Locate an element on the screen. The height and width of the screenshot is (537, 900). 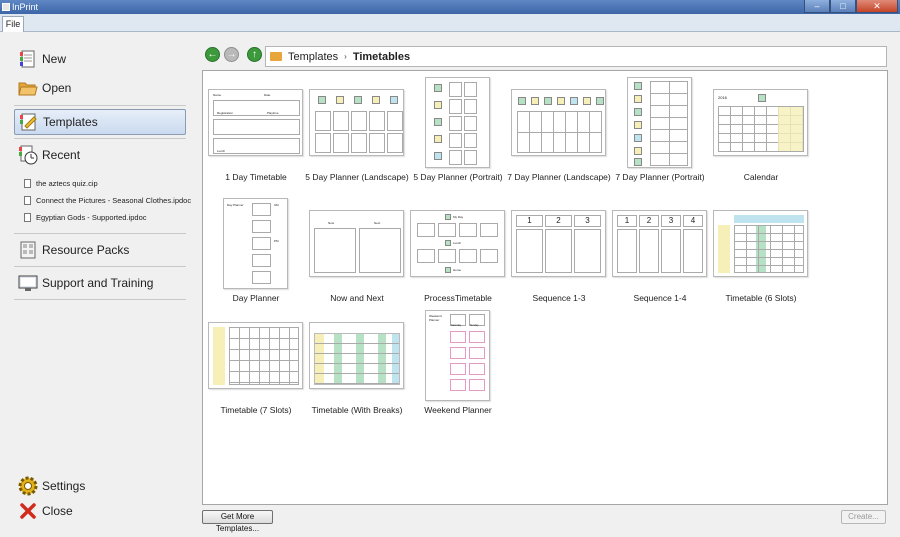
new-label: New is located at coordinates (54, 59).